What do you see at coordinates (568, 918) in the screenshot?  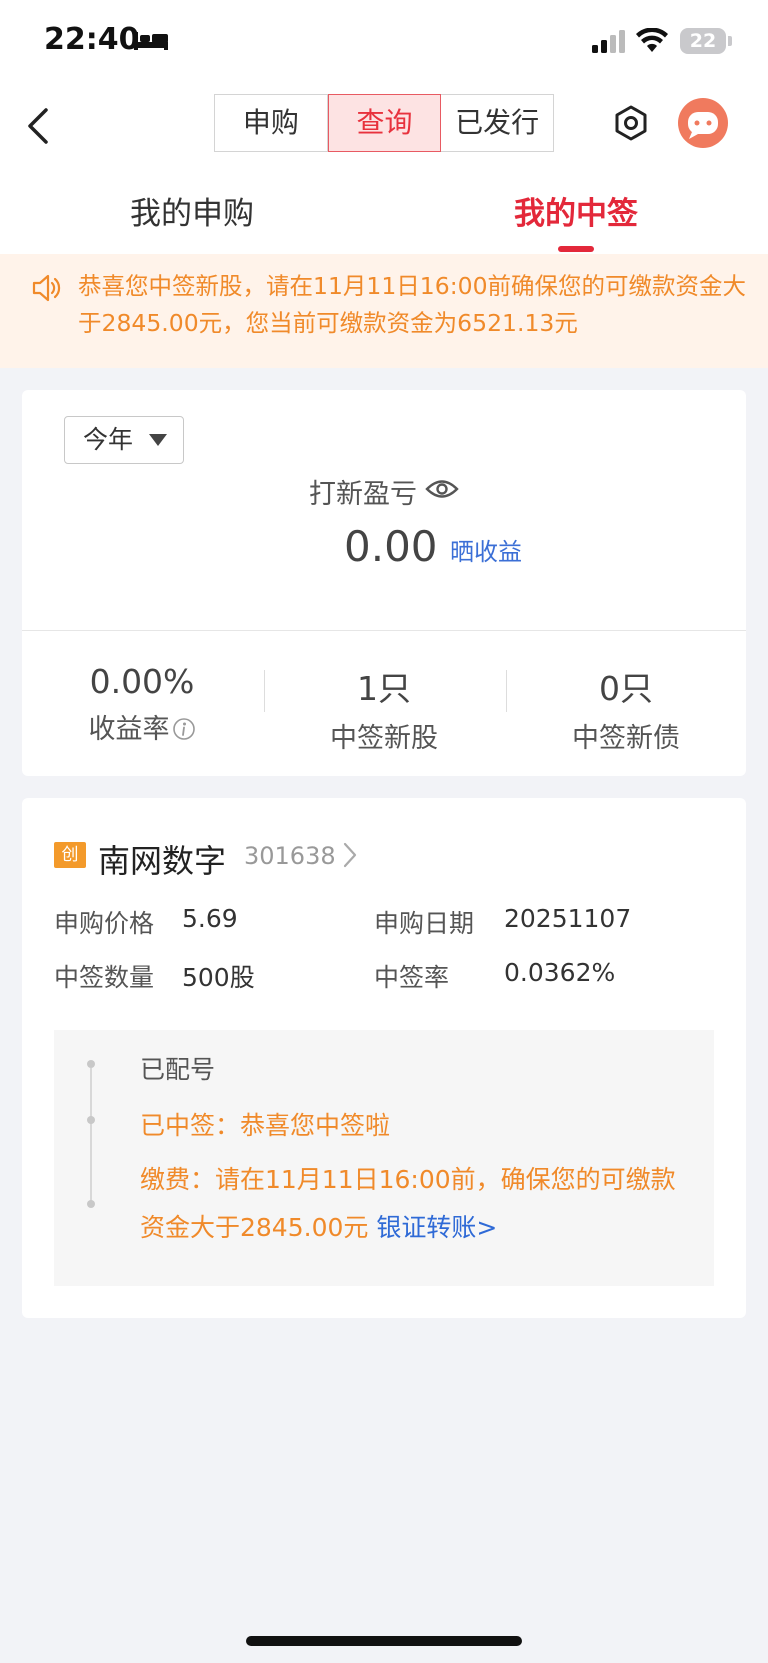 I see `date-value: 20251107` at bounding box center [568, 918].